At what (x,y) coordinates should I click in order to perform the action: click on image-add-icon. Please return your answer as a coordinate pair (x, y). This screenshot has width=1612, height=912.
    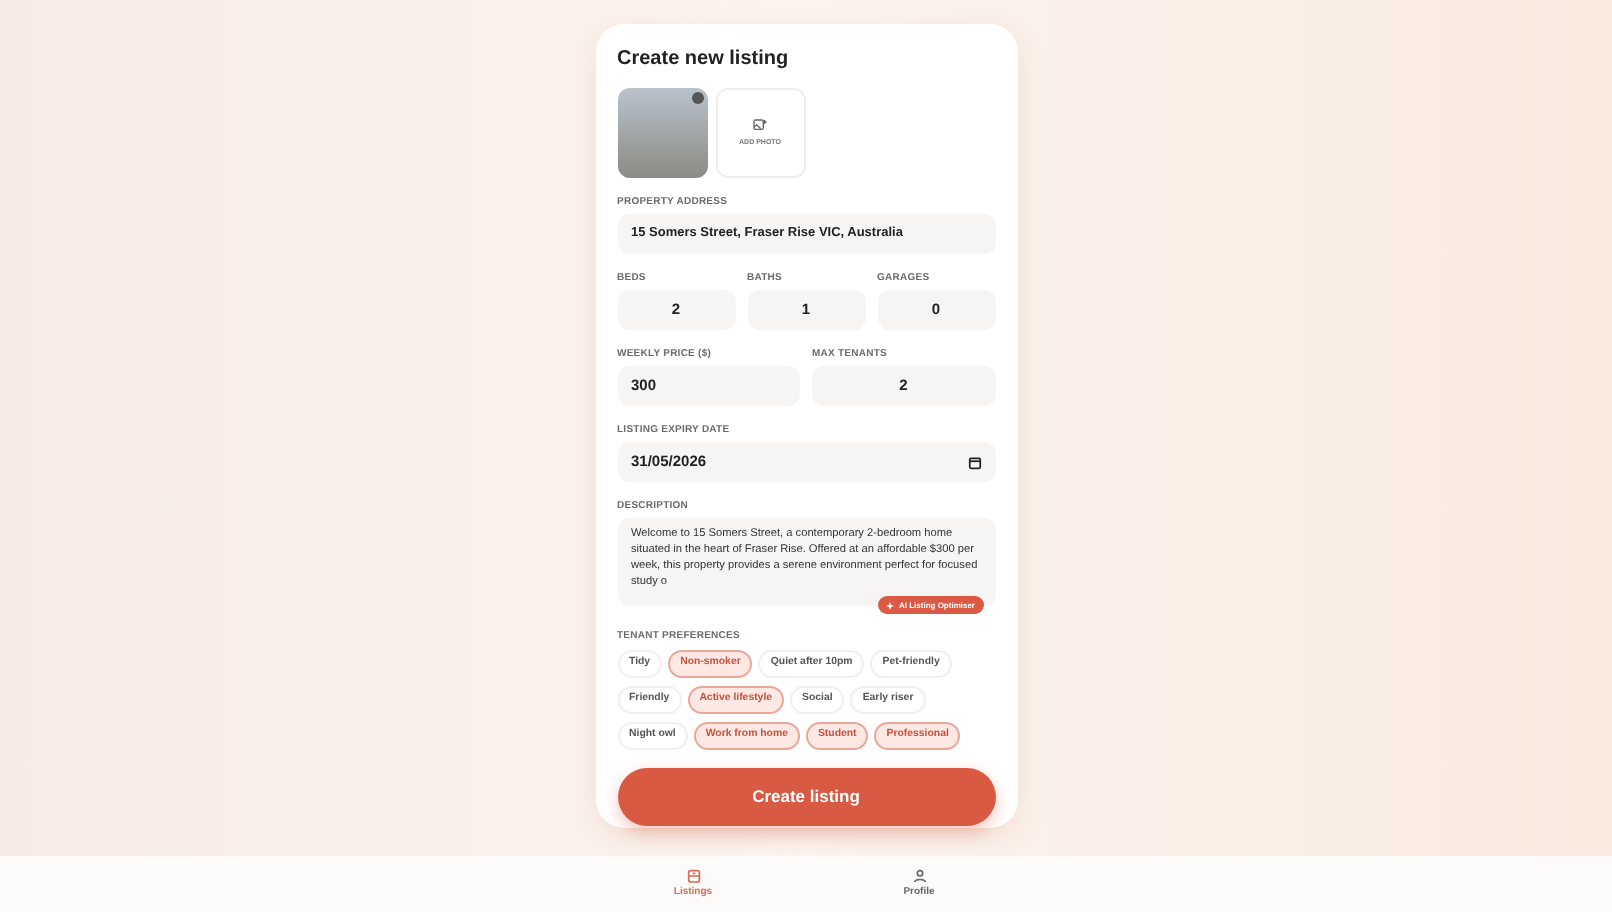
    Looking at the image, I should click on (760, 125).